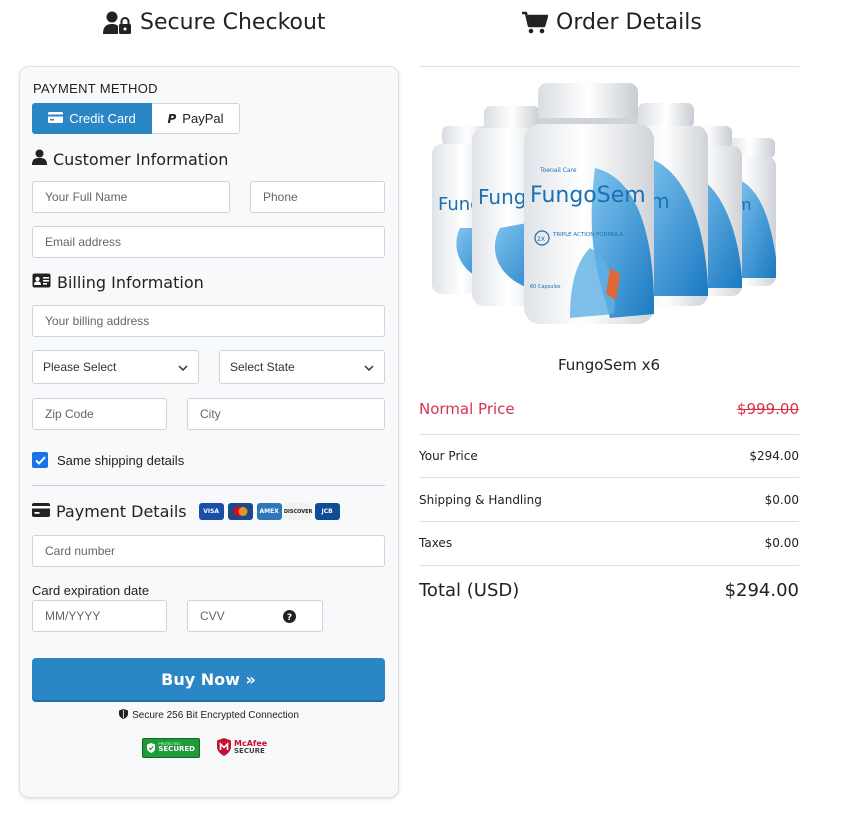 This screenshot has height=813, width=848. I want to click on billing-address-input, so click(208, 321).